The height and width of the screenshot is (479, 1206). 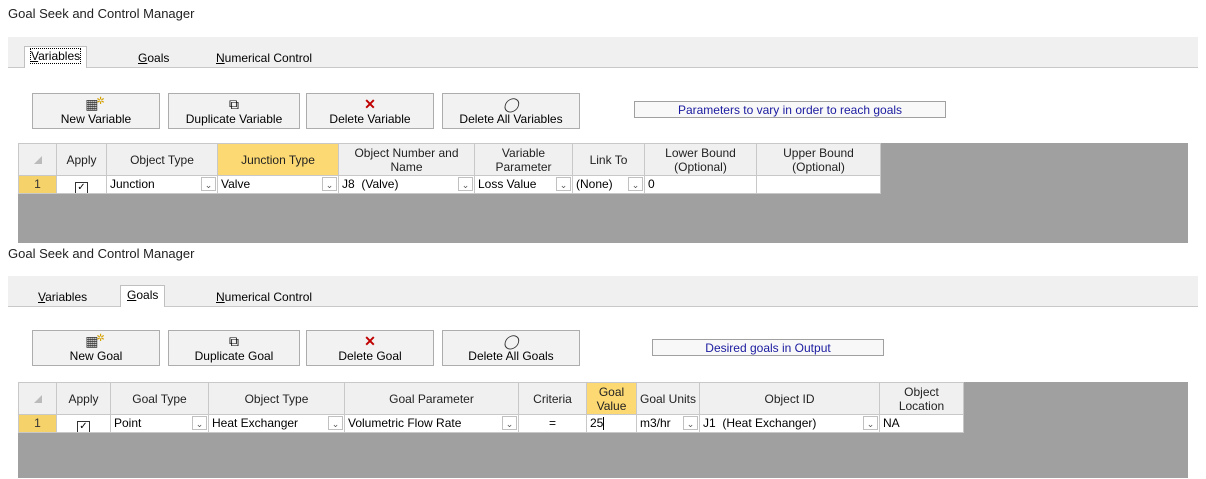 I want to click on lower-bound-cell: 0, so click(x=700, y=184).